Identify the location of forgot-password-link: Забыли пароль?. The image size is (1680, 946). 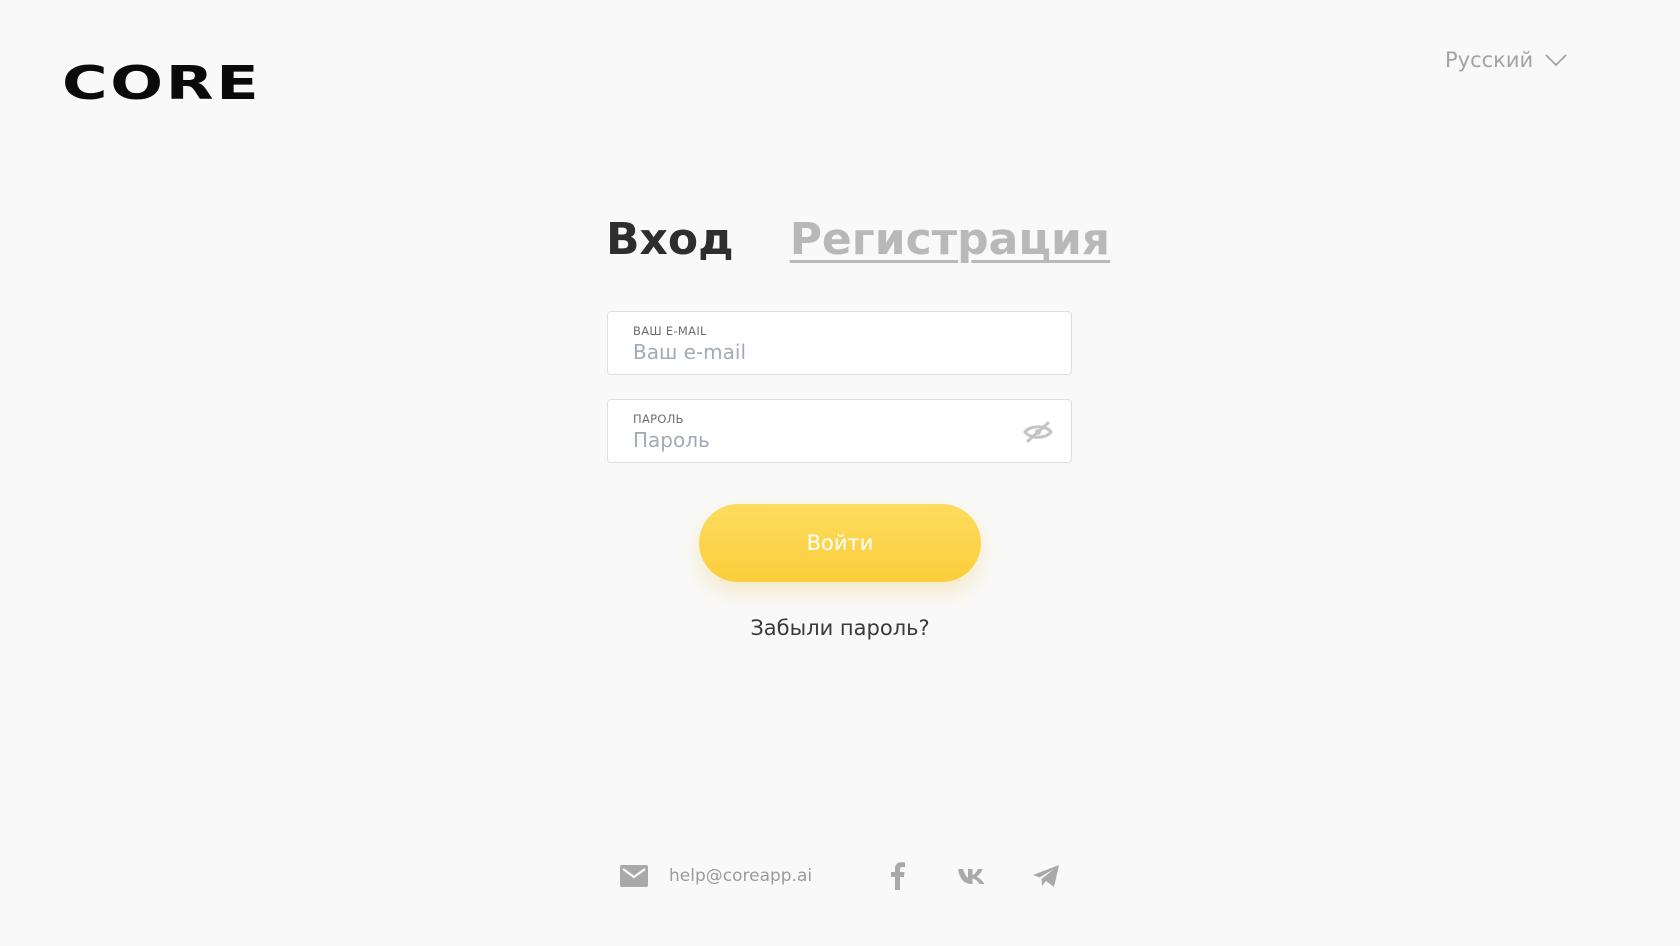
(840, 628).